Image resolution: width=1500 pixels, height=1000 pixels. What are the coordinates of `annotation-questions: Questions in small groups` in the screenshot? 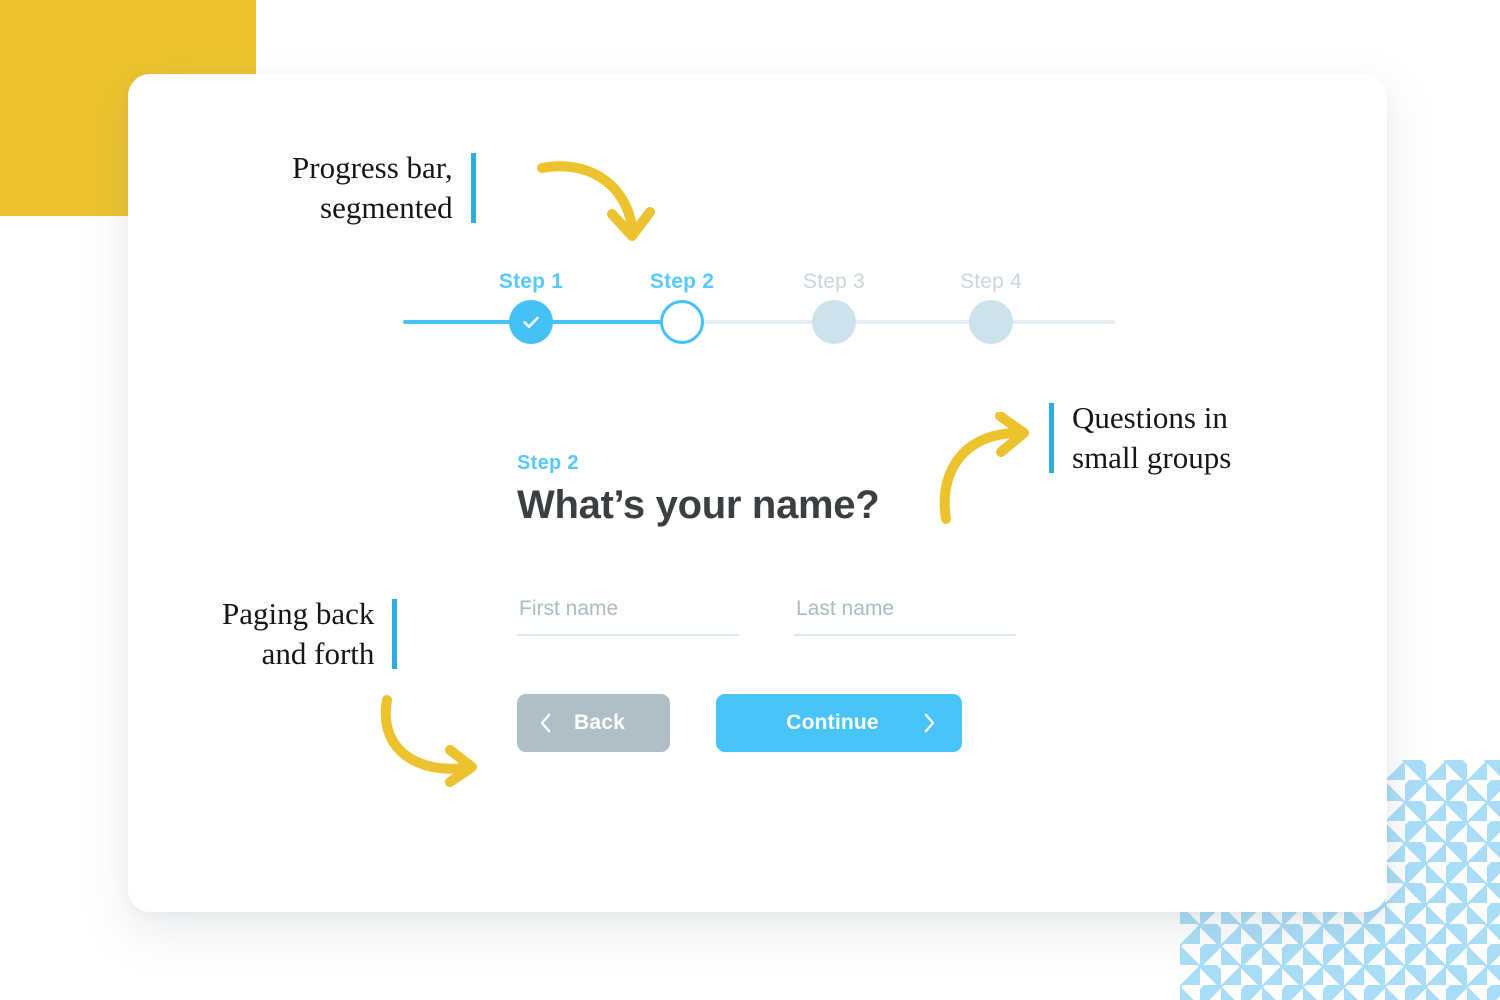 It's located at (1140, 437).